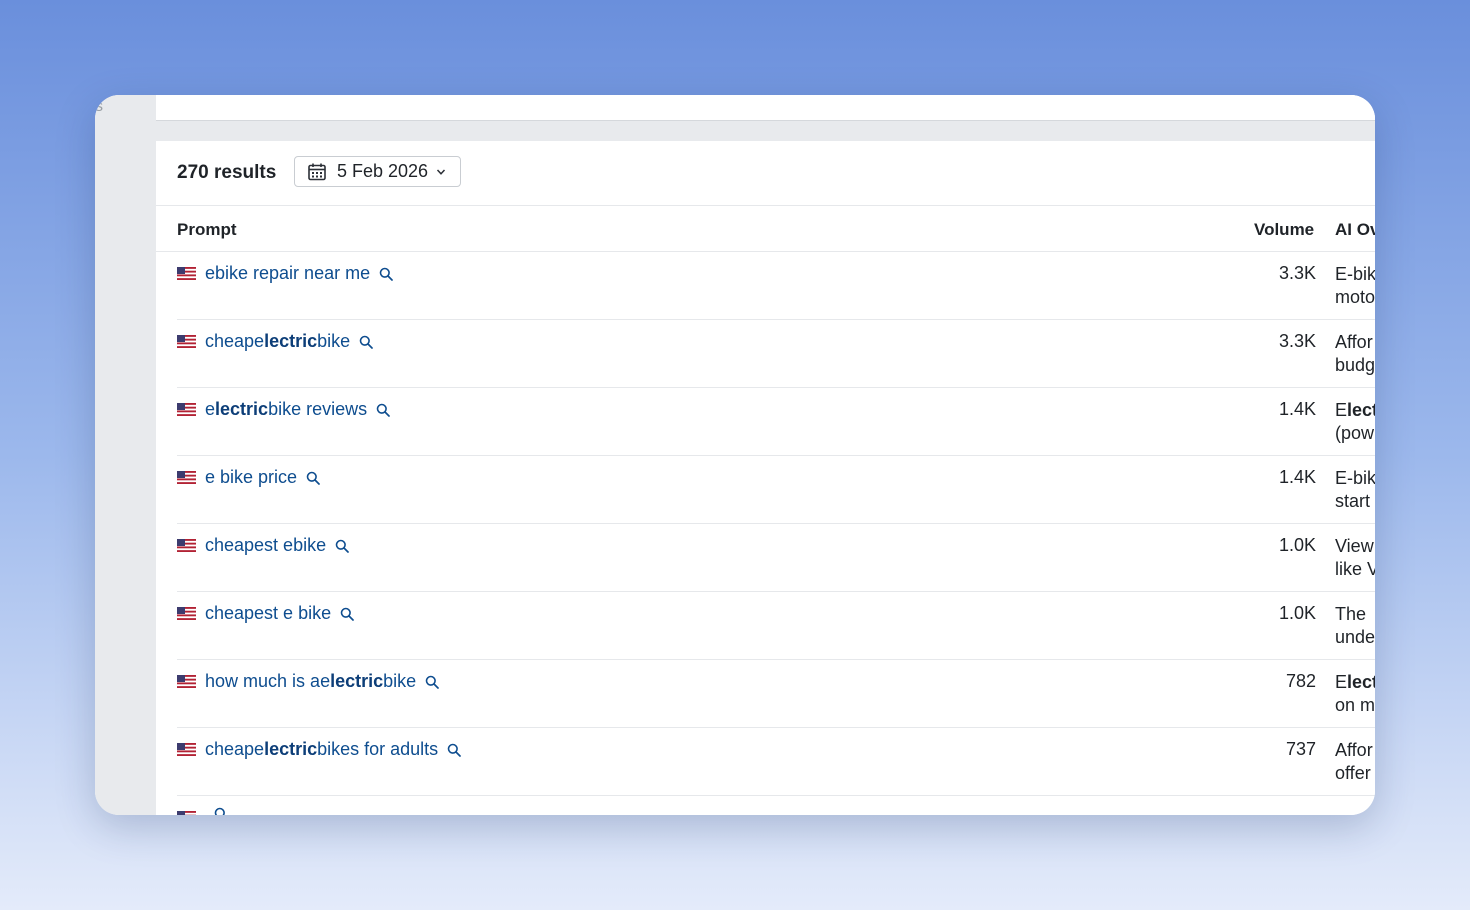 The image size is (1470, 910). What do you see at coordinates (776, 354) in the screenshot?
I see `table-row: cheap e lectric bike 3.3K Affor budg` at bounding box center [776, 354].